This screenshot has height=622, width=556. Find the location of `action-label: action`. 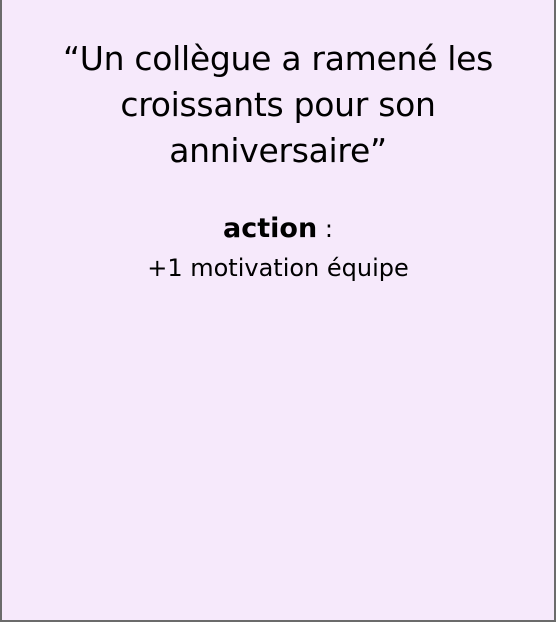

action-label: action is located at coordinates (270, 228).